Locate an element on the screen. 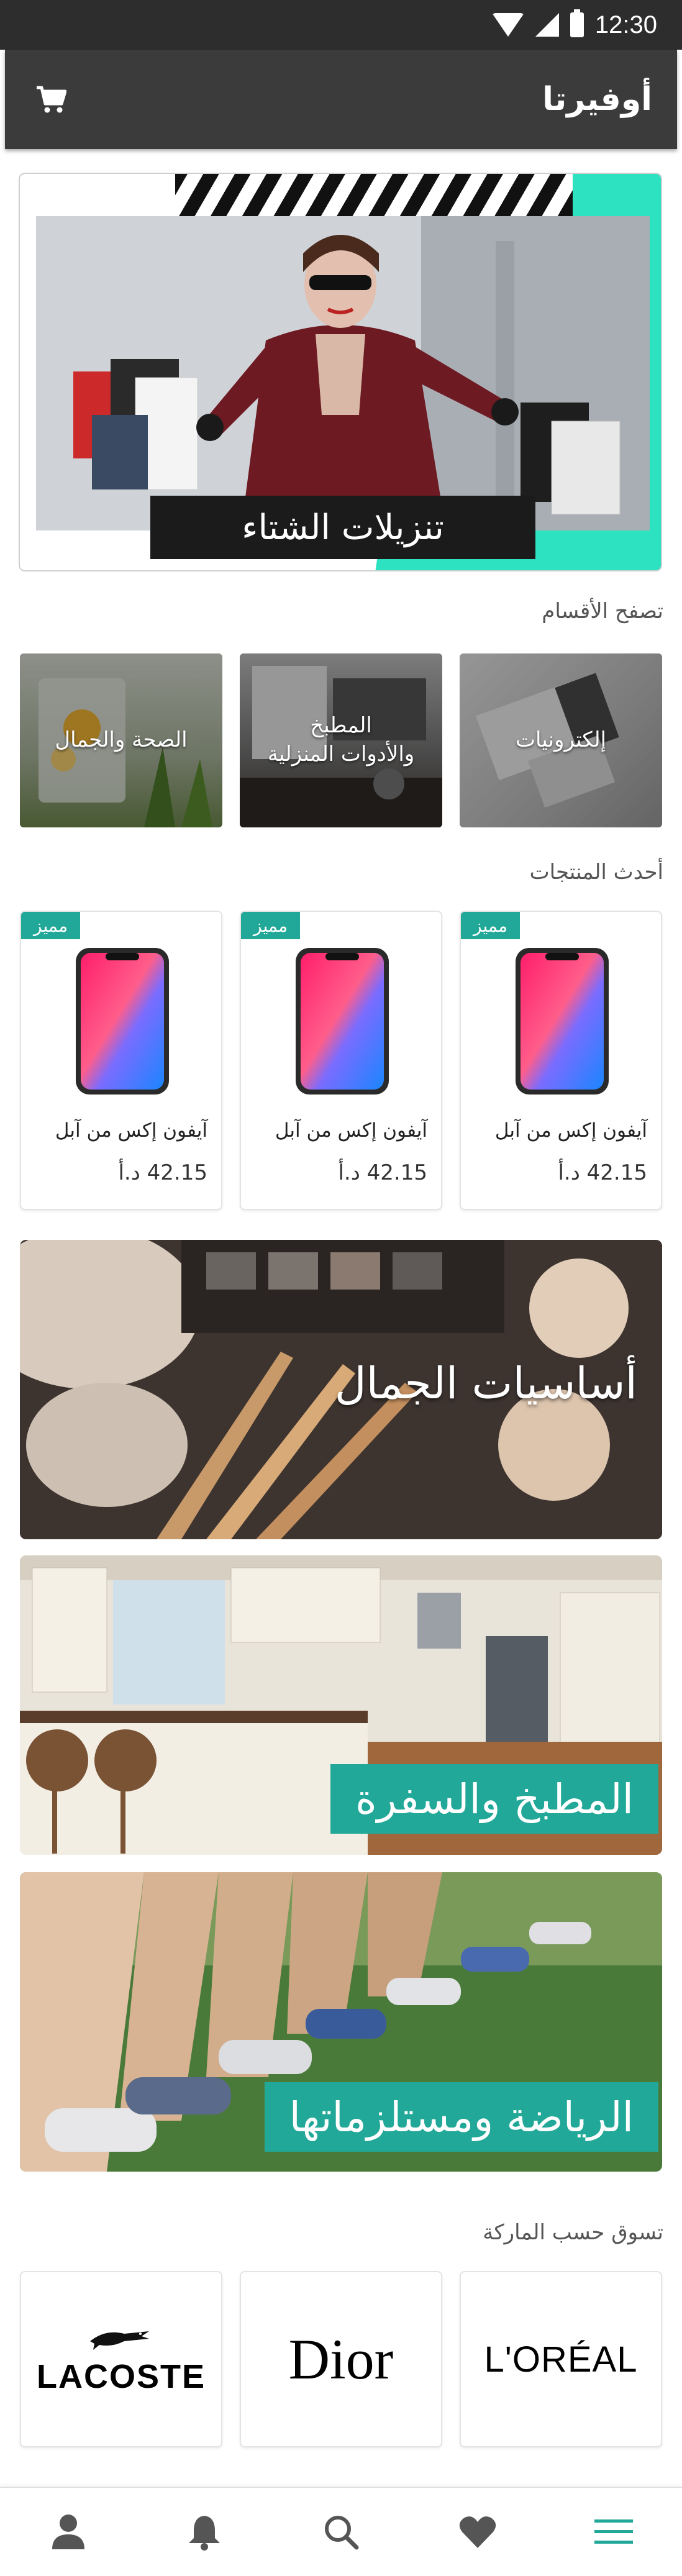 This screenshot has width=682, height=2576. wifi-icon is located at coordinates (507, 25).